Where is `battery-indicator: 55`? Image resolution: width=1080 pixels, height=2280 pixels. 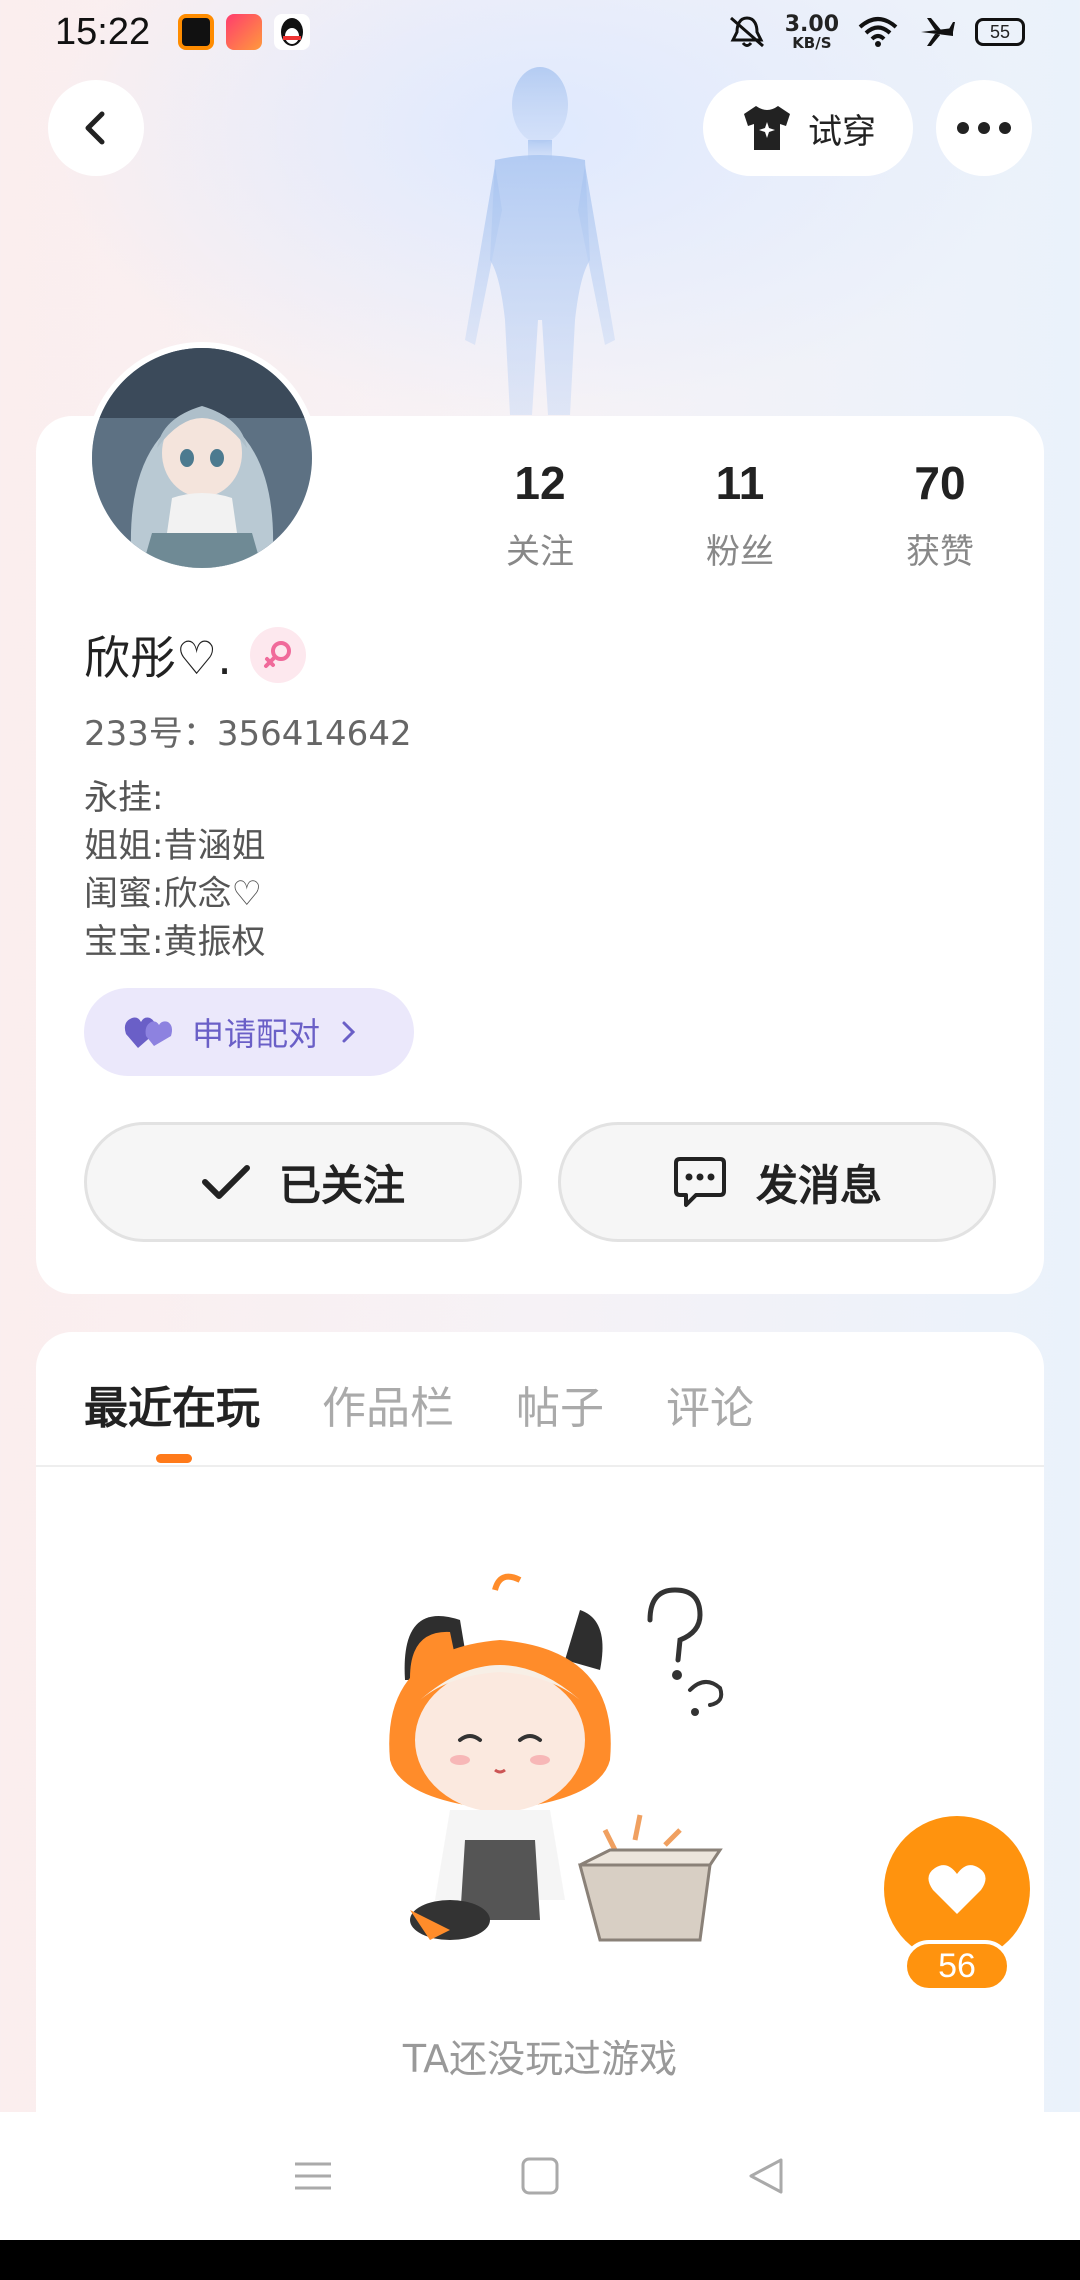
battery-indicator: 55 is located at coordinates (1000, 32).